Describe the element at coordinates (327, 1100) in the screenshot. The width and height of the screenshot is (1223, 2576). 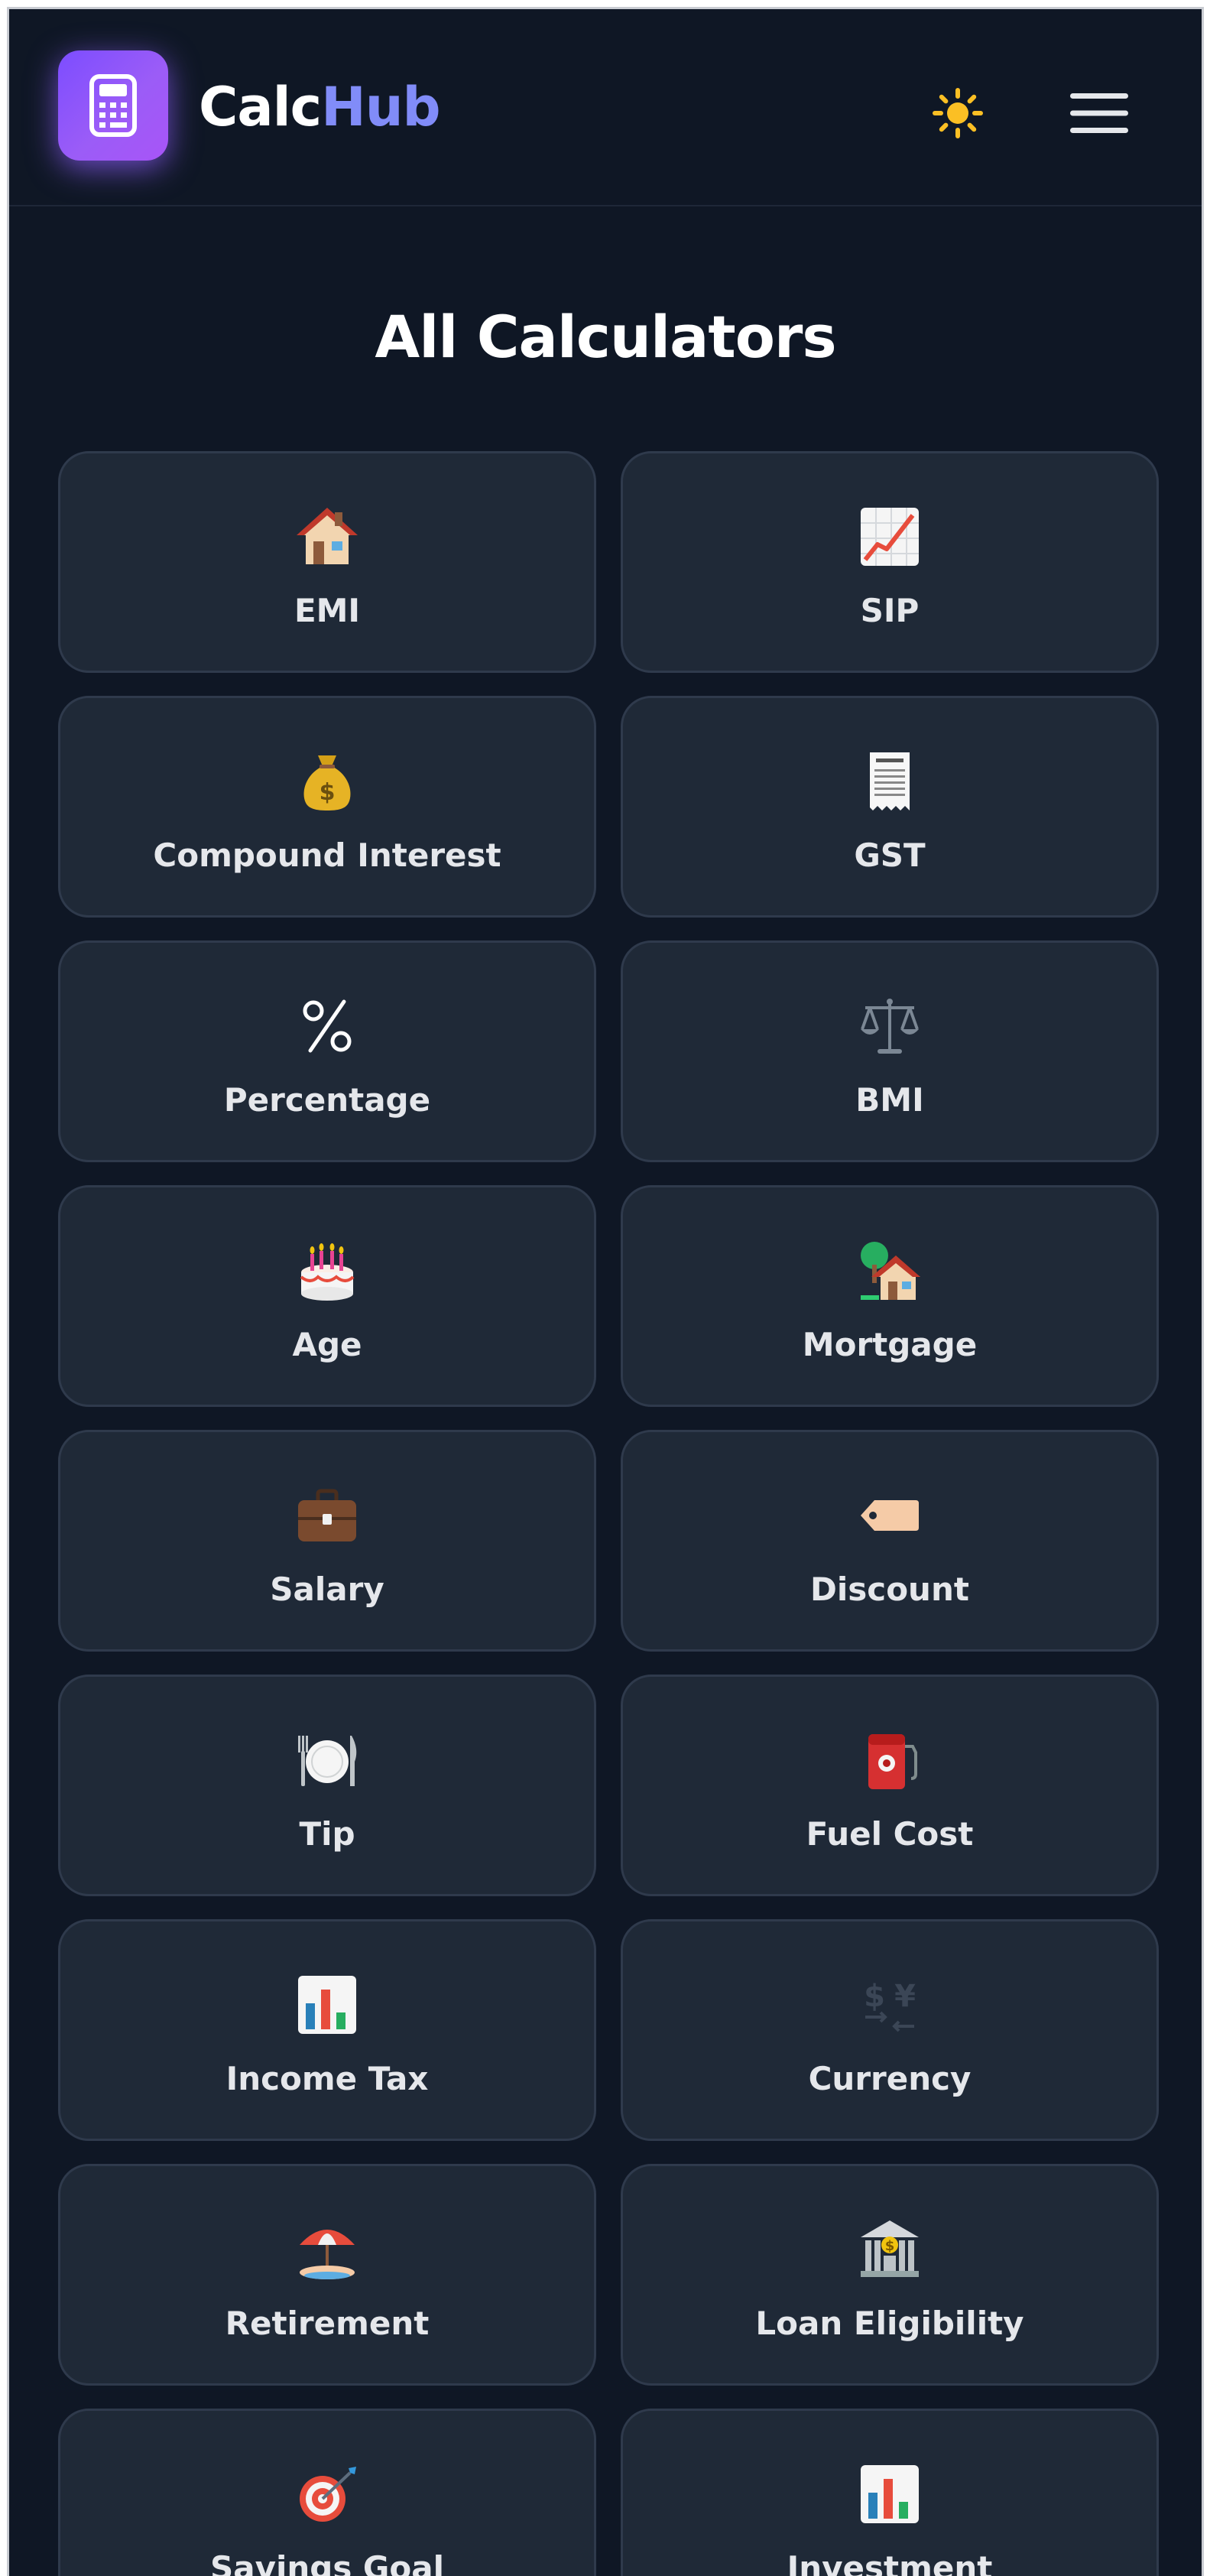
I see `calculator-label: Percentage` at that location.